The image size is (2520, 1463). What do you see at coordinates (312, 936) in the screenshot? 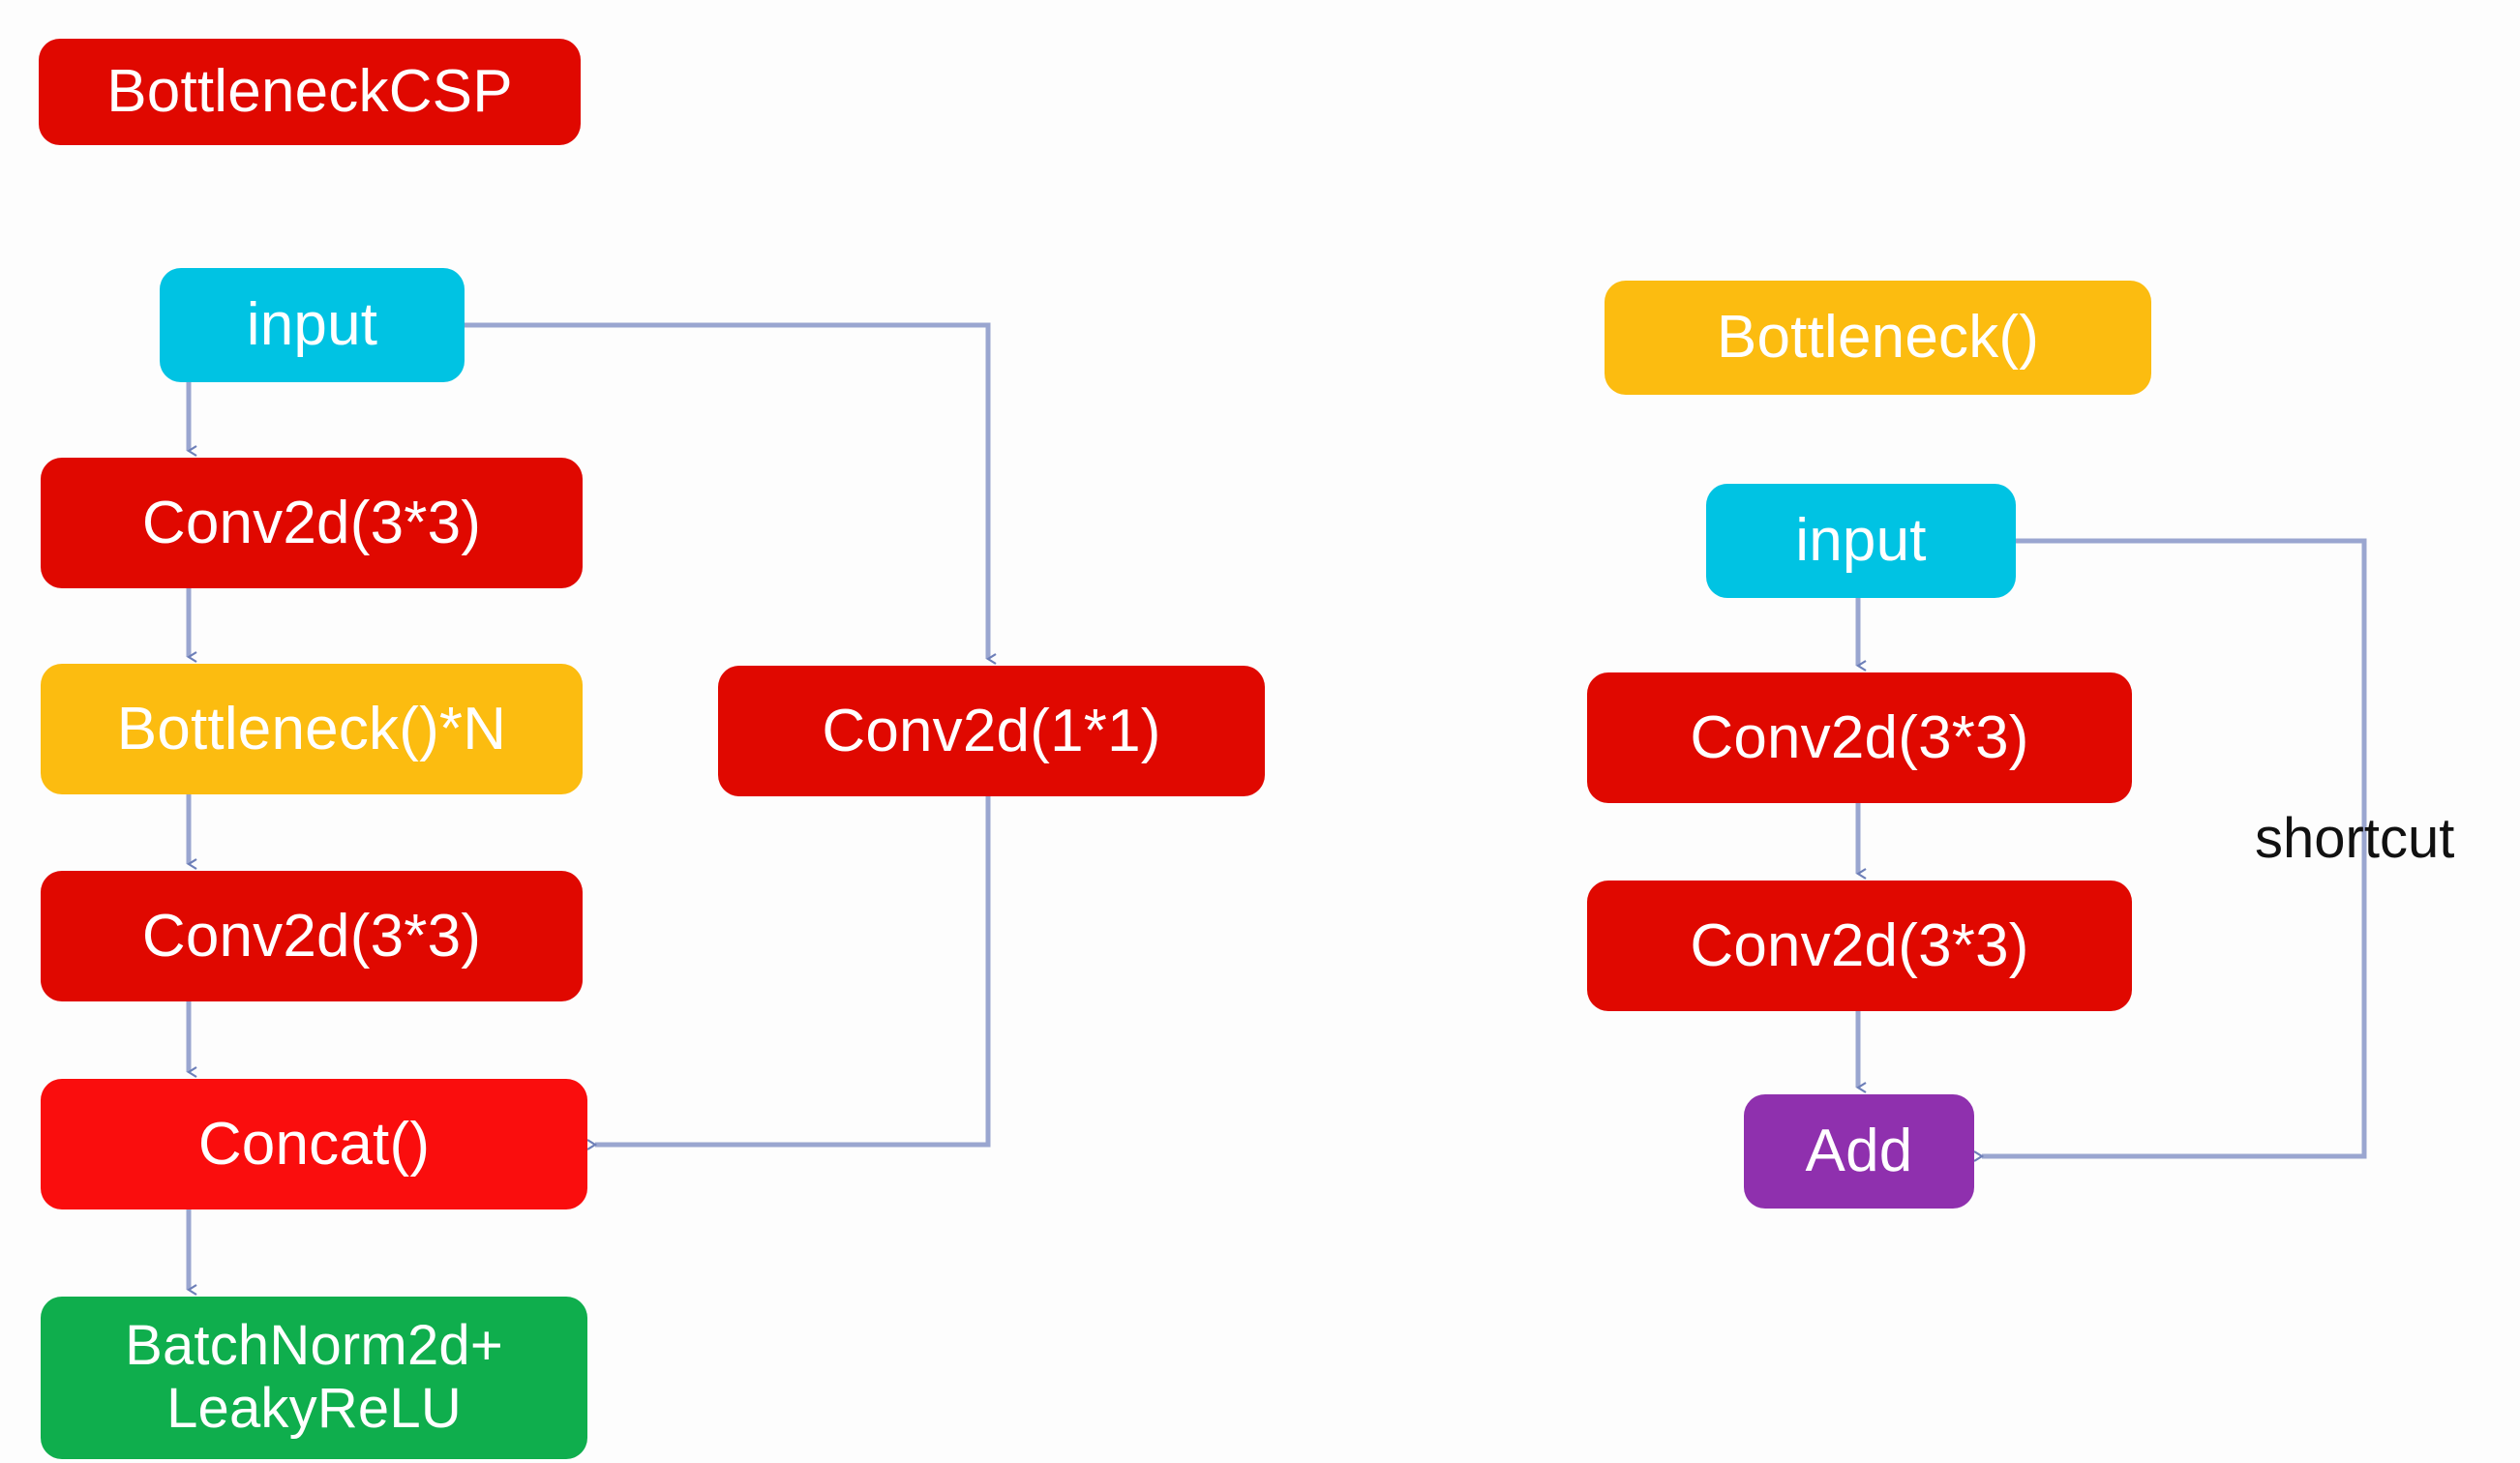
I see `node-csp-conv2d-3x3-b: Conv2d(3*3)` at bounding box center [312, 936].